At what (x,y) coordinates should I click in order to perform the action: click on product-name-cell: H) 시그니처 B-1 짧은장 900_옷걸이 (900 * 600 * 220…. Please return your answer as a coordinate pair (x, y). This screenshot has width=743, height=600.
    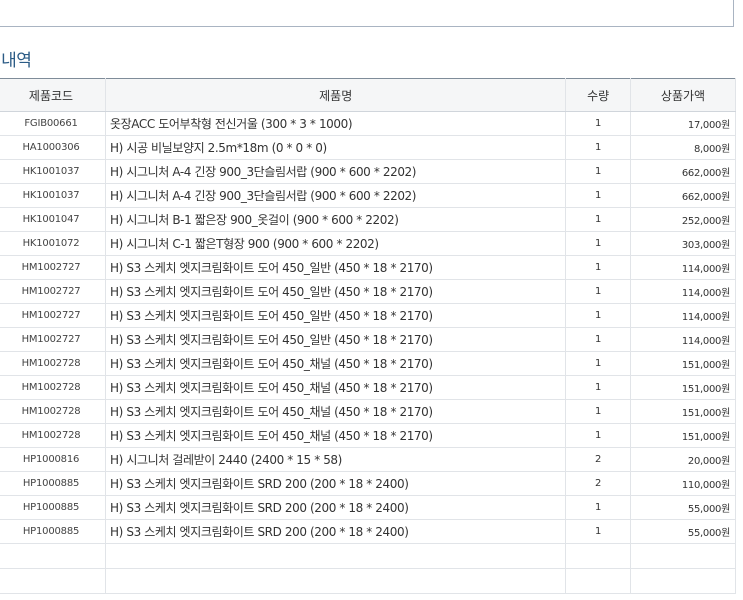
    Looking at the image, I should click on (336, 219).